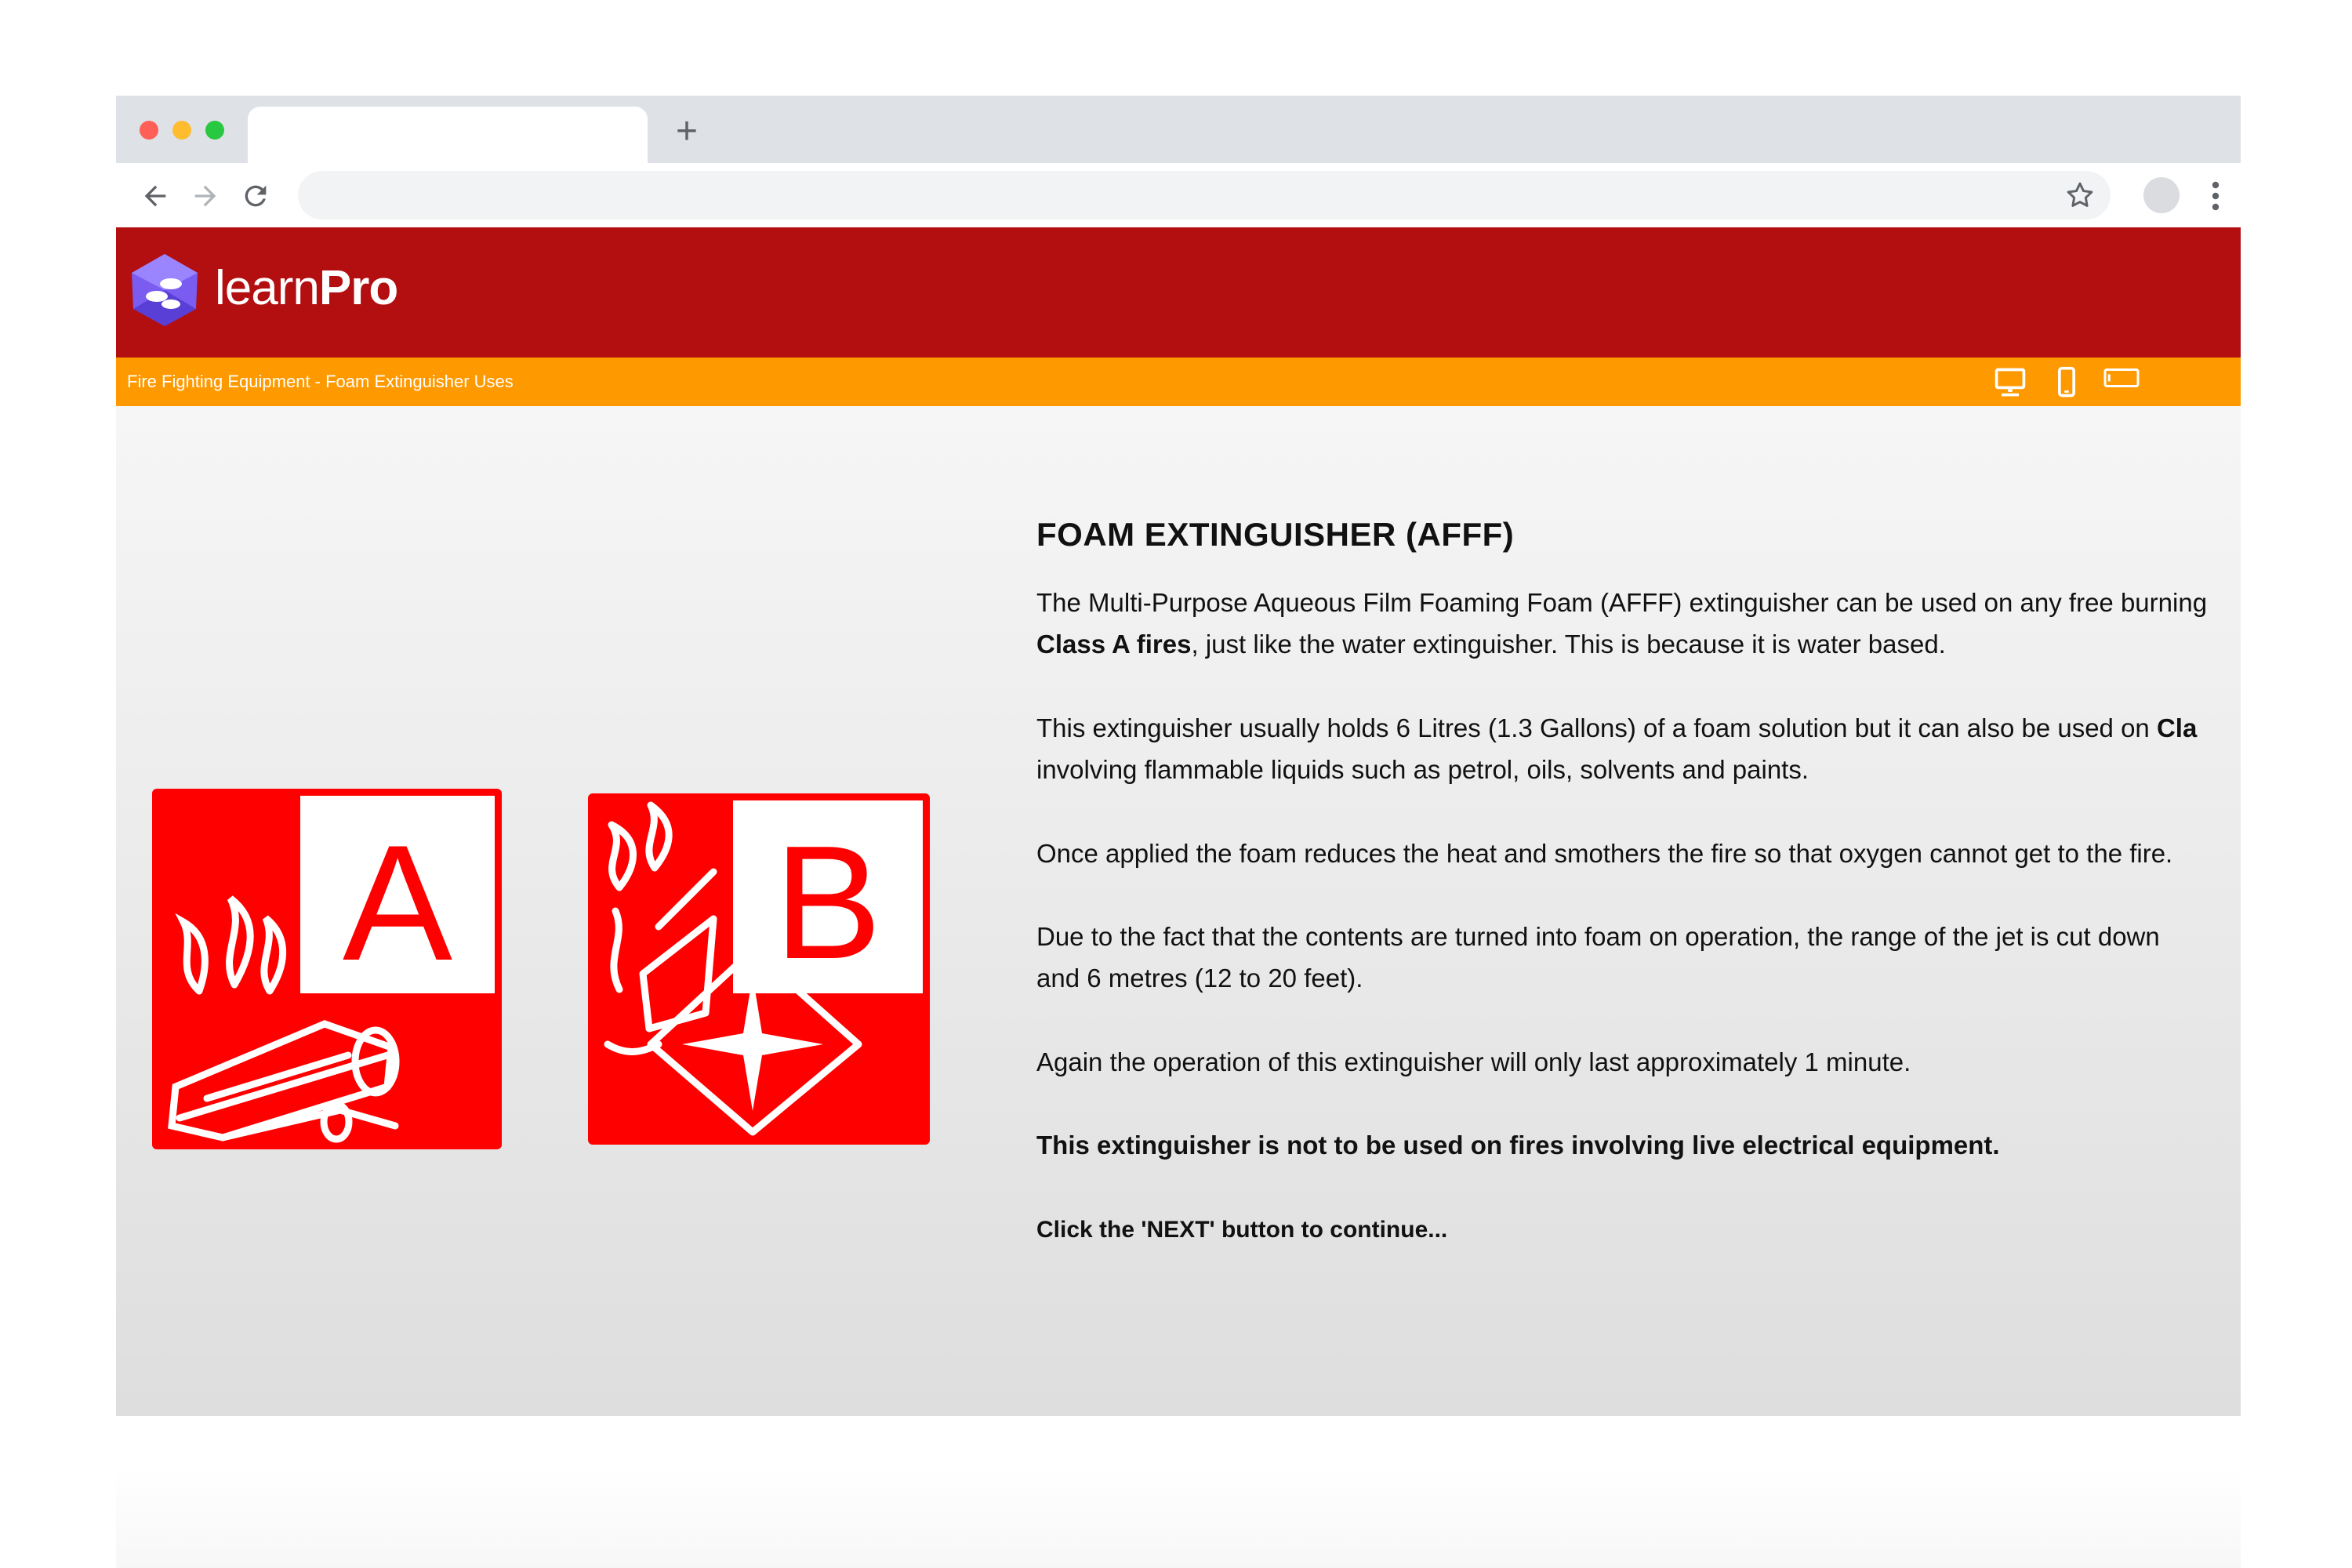  Describe the element at coordinates (2216, 196) in the screenshot. I see `kebab-menu-icon` at that location.